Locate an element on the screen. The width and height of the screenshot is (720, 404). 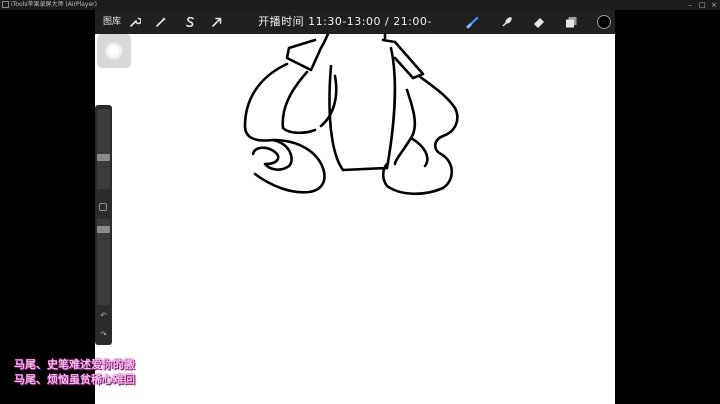
modify-button is located at coordinates (103, 207).